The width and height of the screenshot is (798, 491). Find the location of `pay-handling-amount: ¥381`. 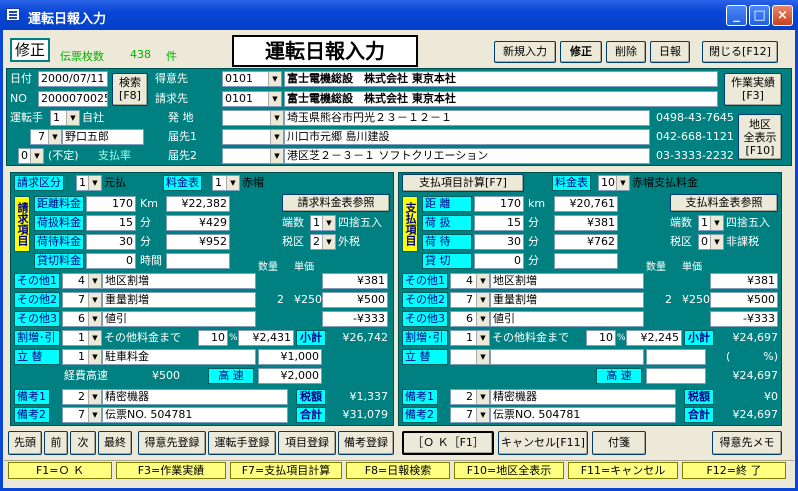

pay-handling-amount: ¥381 is located at coordinates (586, 223).